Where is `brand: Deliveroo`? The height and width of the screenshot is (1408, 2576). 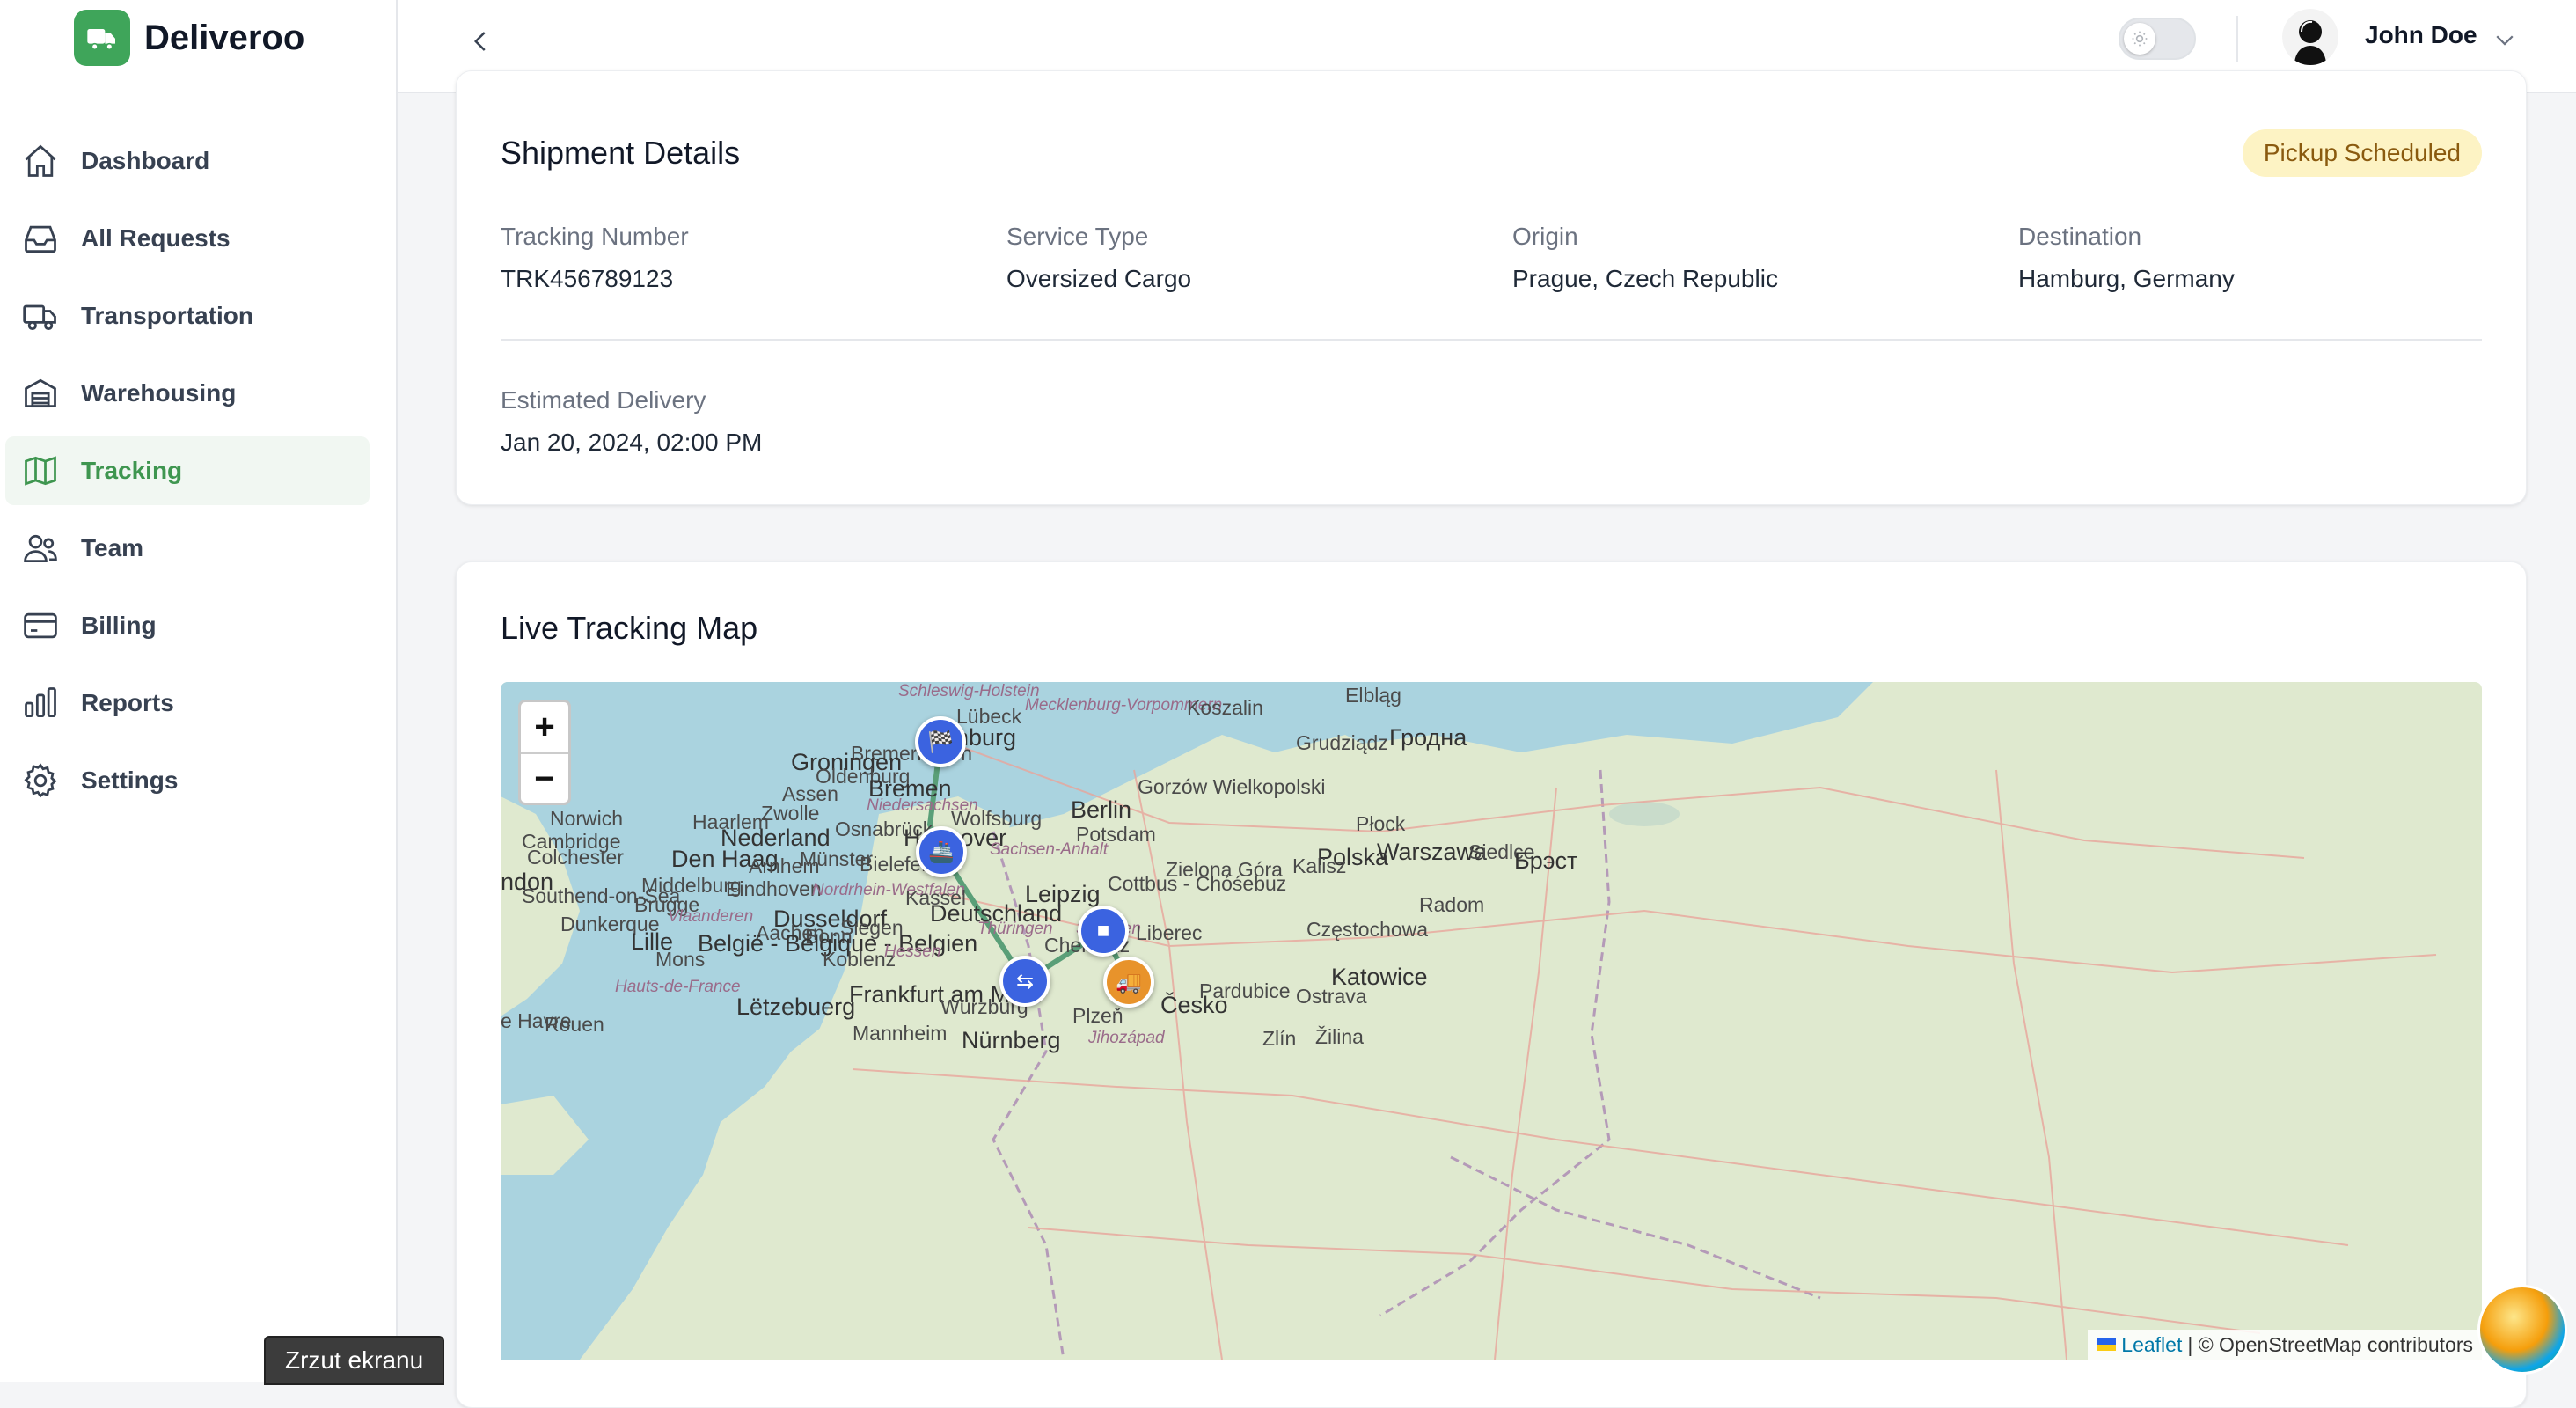
brand: Deliveroo is located at coordinates (189, 38).